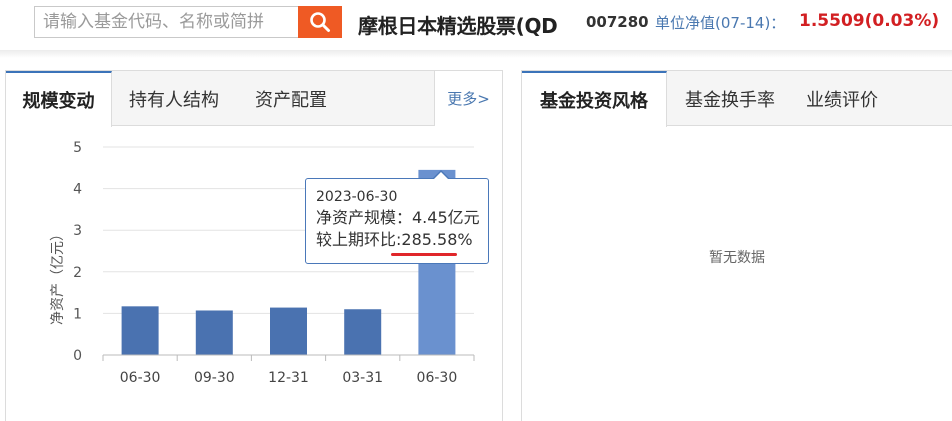 Image resolution: width=952 pixels, height=421 pixels. What do you see at coordinates (77, 314) in the screenshot?
I see `y-tick-label: 1` at bounding box center [77, 314].